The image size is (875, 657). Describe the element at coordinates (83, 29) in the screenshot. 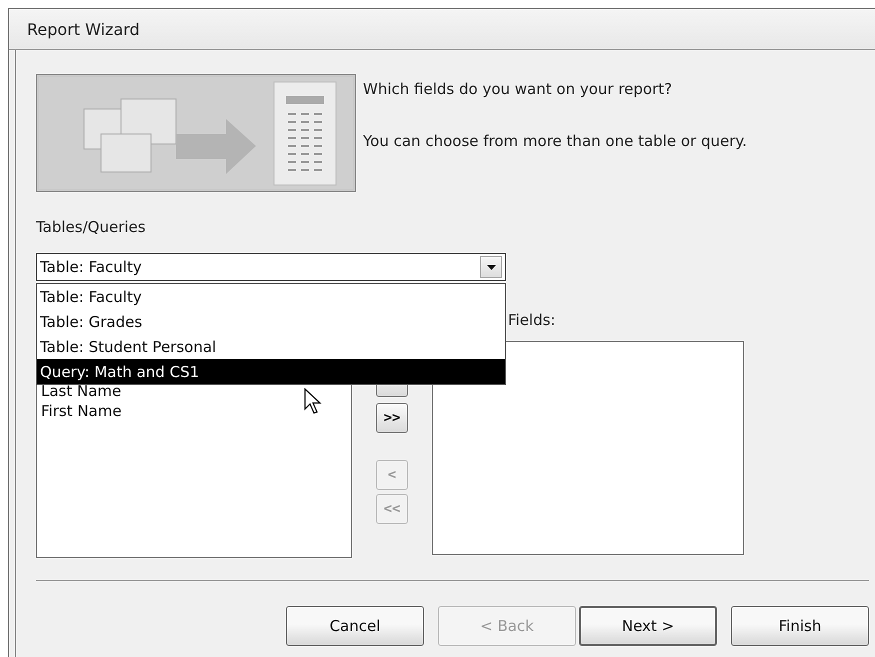

I see `window-title: Report Wizard` at that location.